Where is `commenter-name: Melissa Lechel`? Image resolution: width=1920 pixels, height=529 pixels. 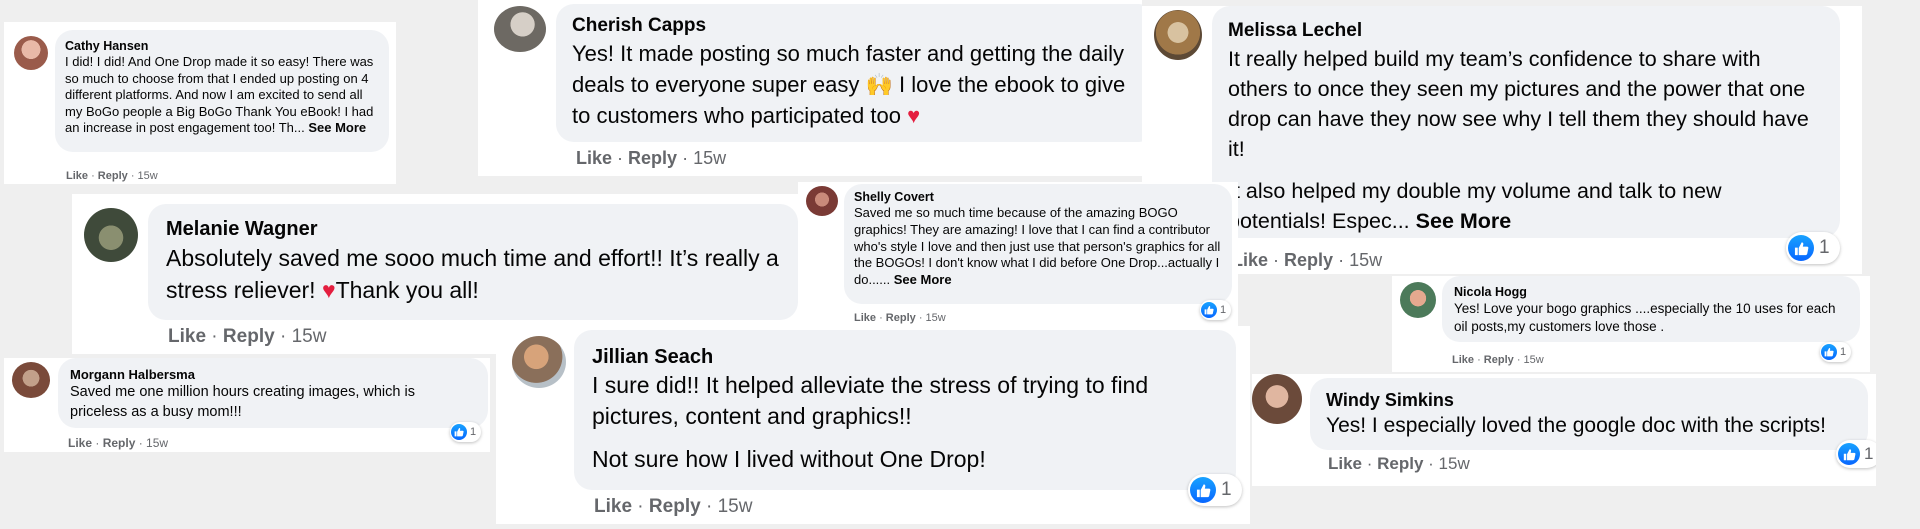 commenter-name: Melissa Lechel is located at coordinates (1526, 31).